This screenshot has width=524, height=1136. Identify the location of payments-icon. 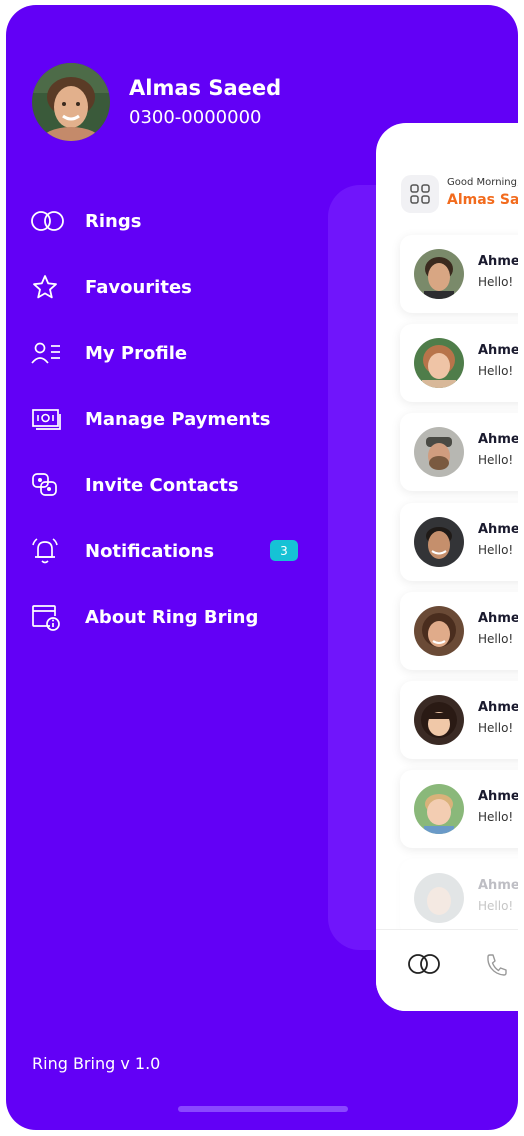
(48, 419).